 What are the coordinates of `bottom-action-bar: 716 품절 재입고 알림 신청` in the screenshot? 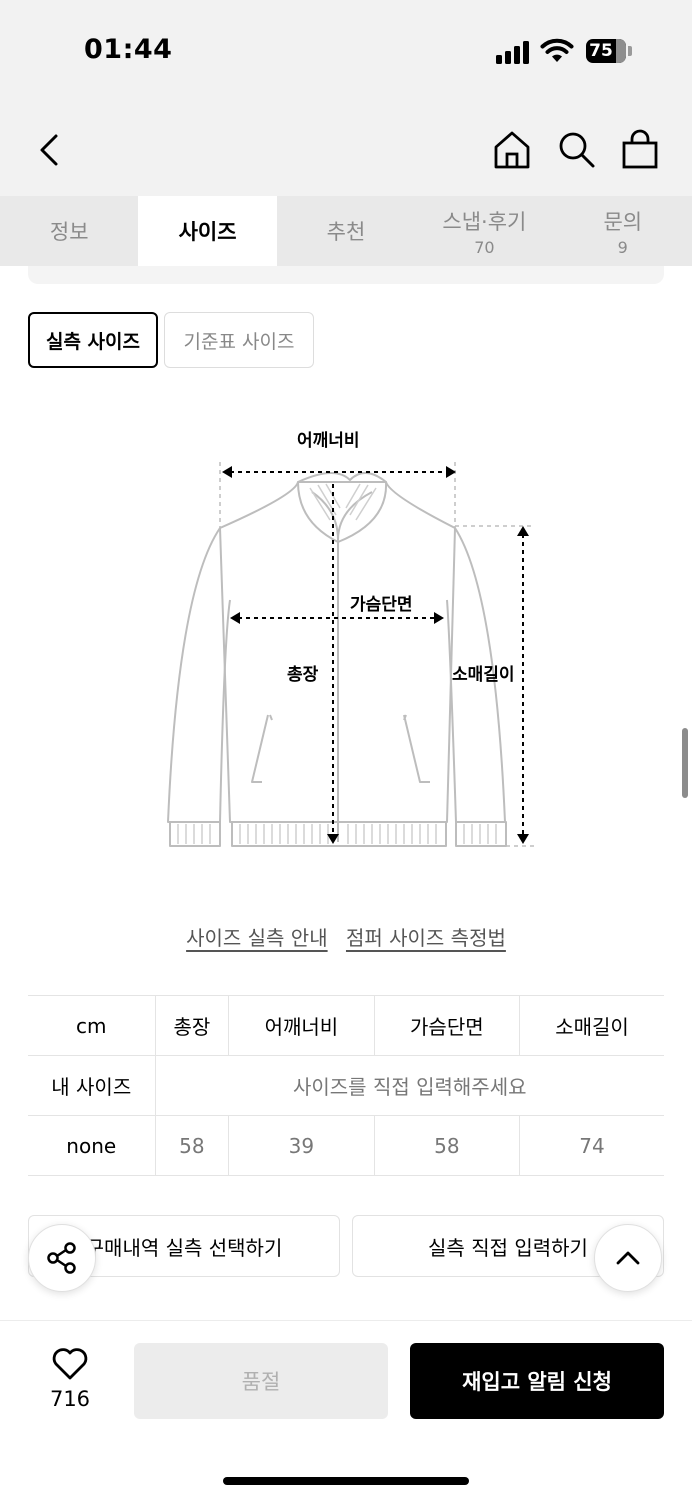 It's located at (346, 1410).